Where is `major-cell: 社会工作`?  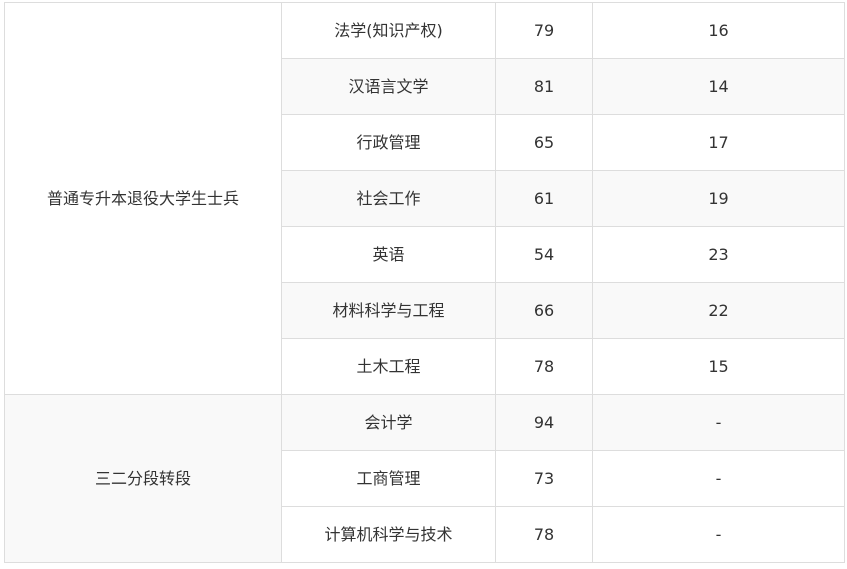 major-cell: 社会工作 is located at coordinates (388, 198).